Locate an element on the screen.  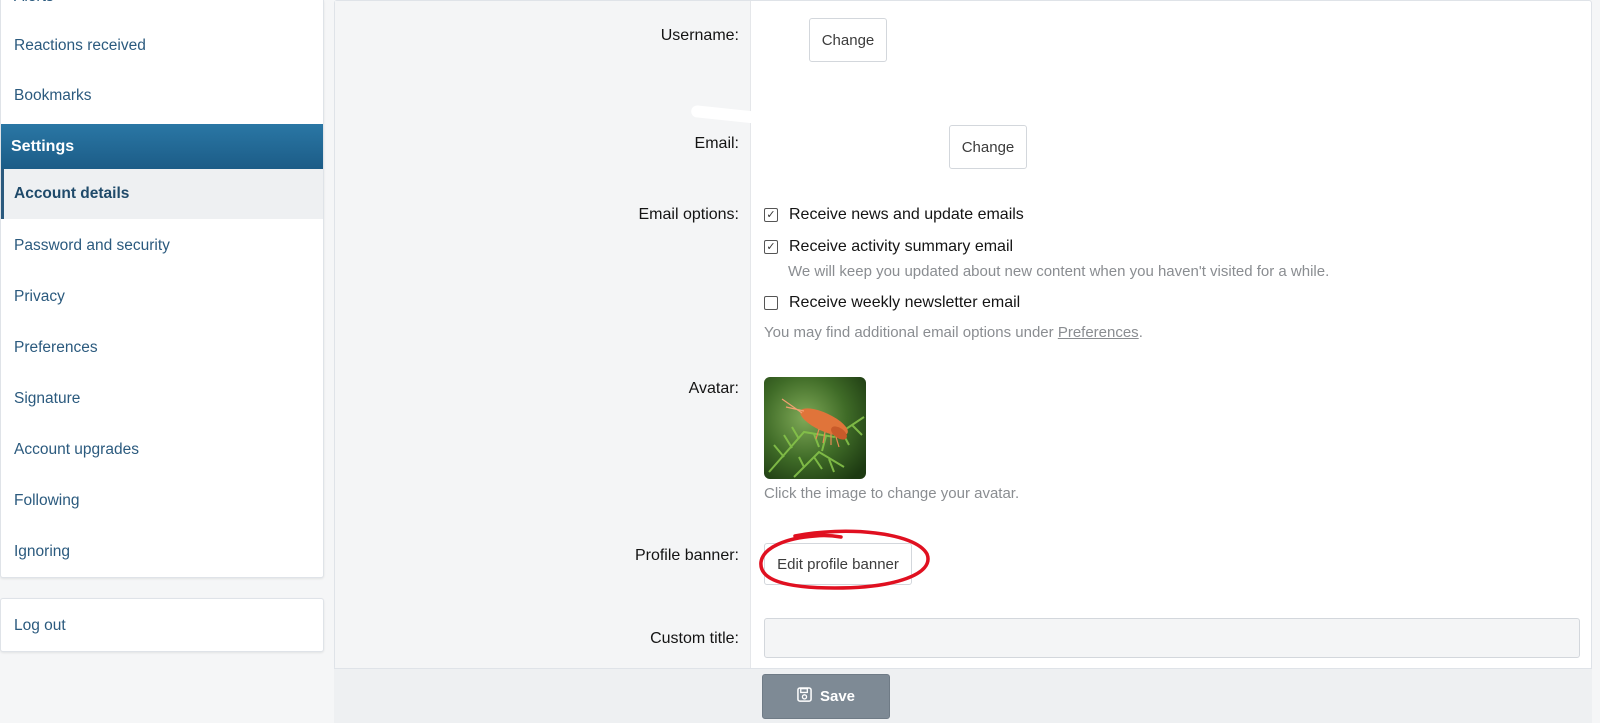
save-label: Save is located at coordinates (837, 696).